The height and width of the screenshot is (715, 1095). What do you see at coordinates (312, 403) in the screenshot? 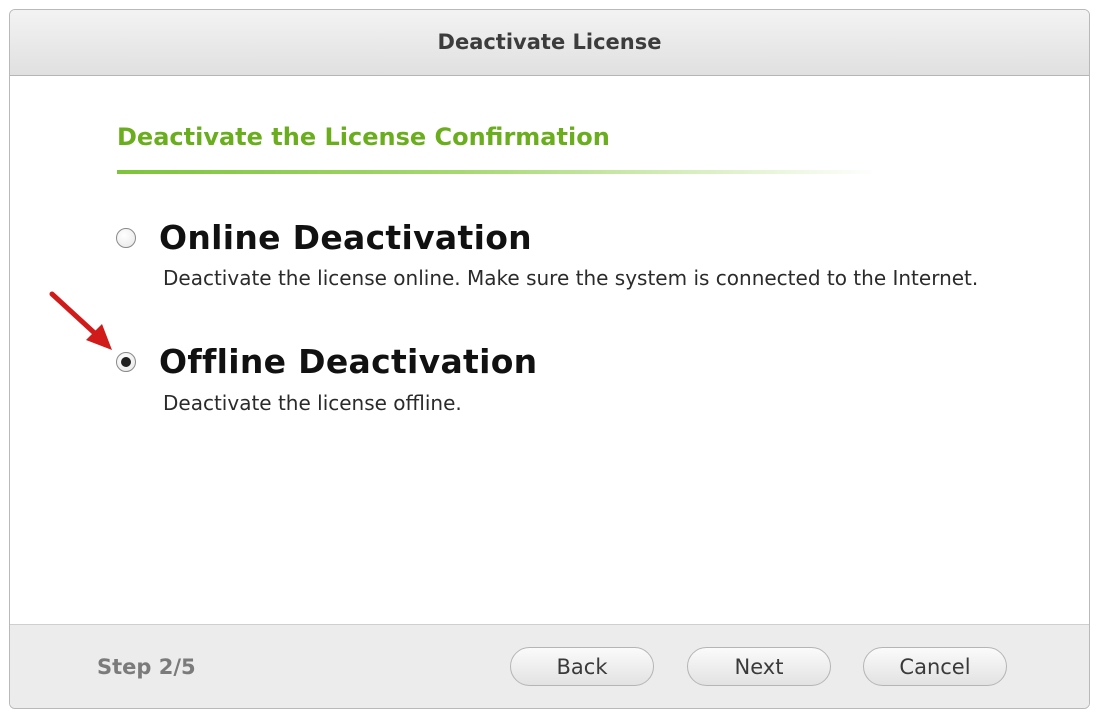
I see `offline-deactivation-description: Deactivate the license offline.` at bounding box center [312, 403].